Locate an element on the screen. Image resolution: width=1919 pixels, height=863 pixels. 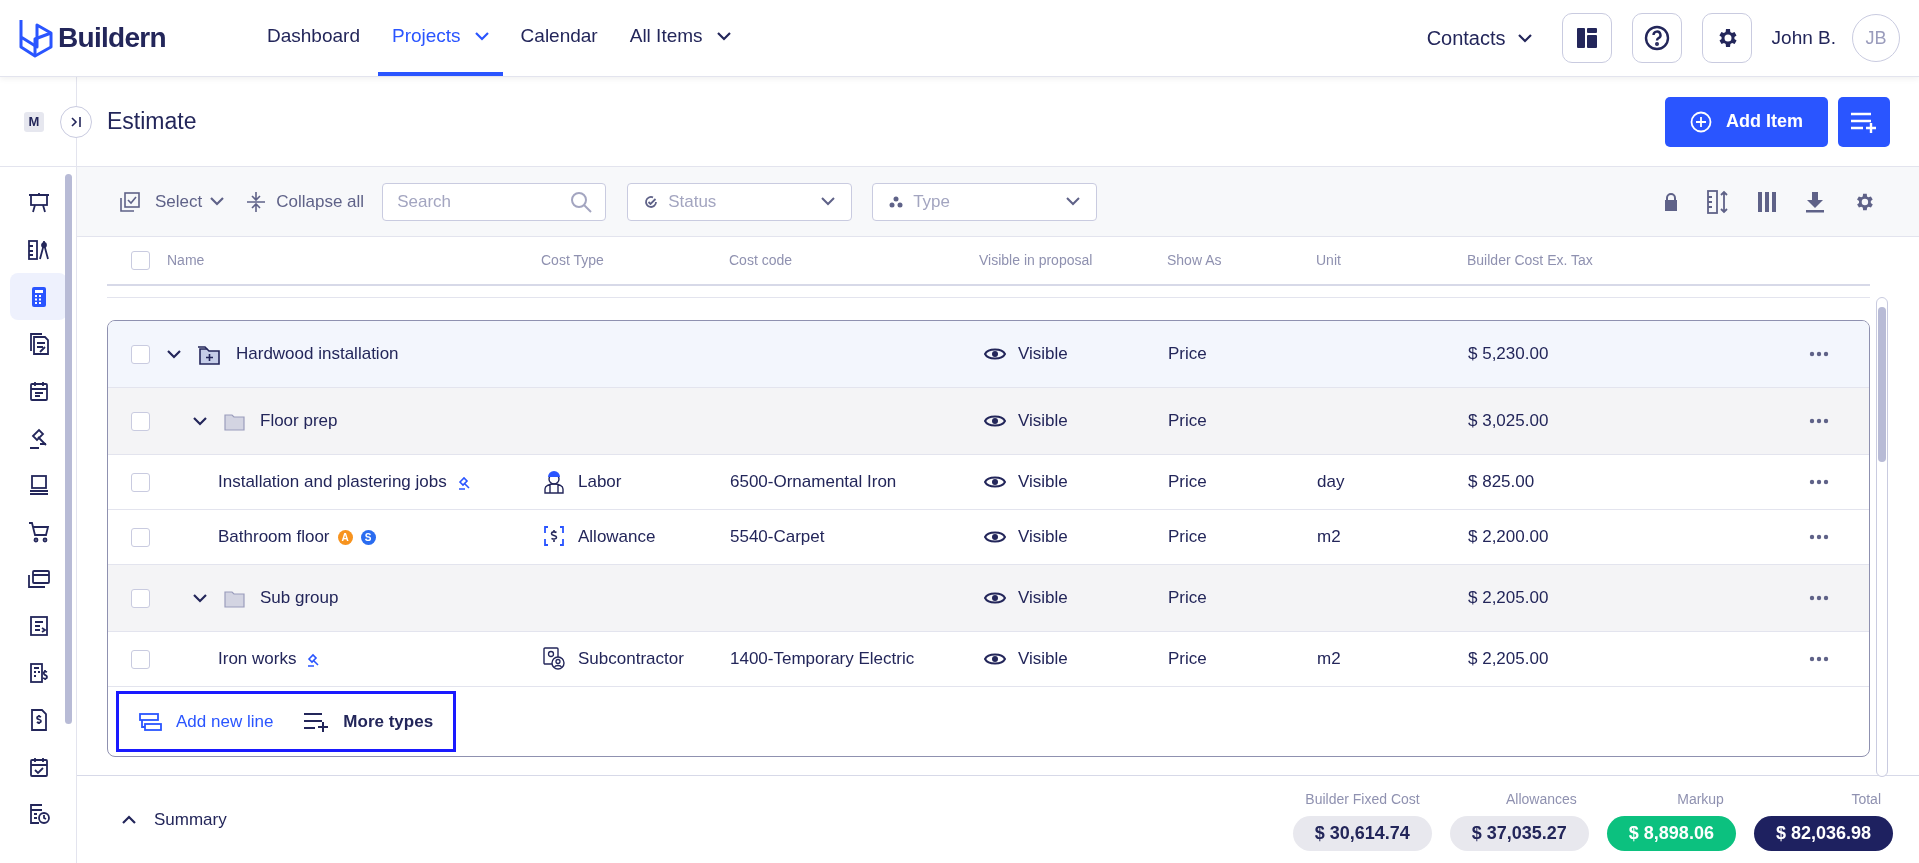
total-amount: $ 30,614.74 is located at coordinates (1362, 833).